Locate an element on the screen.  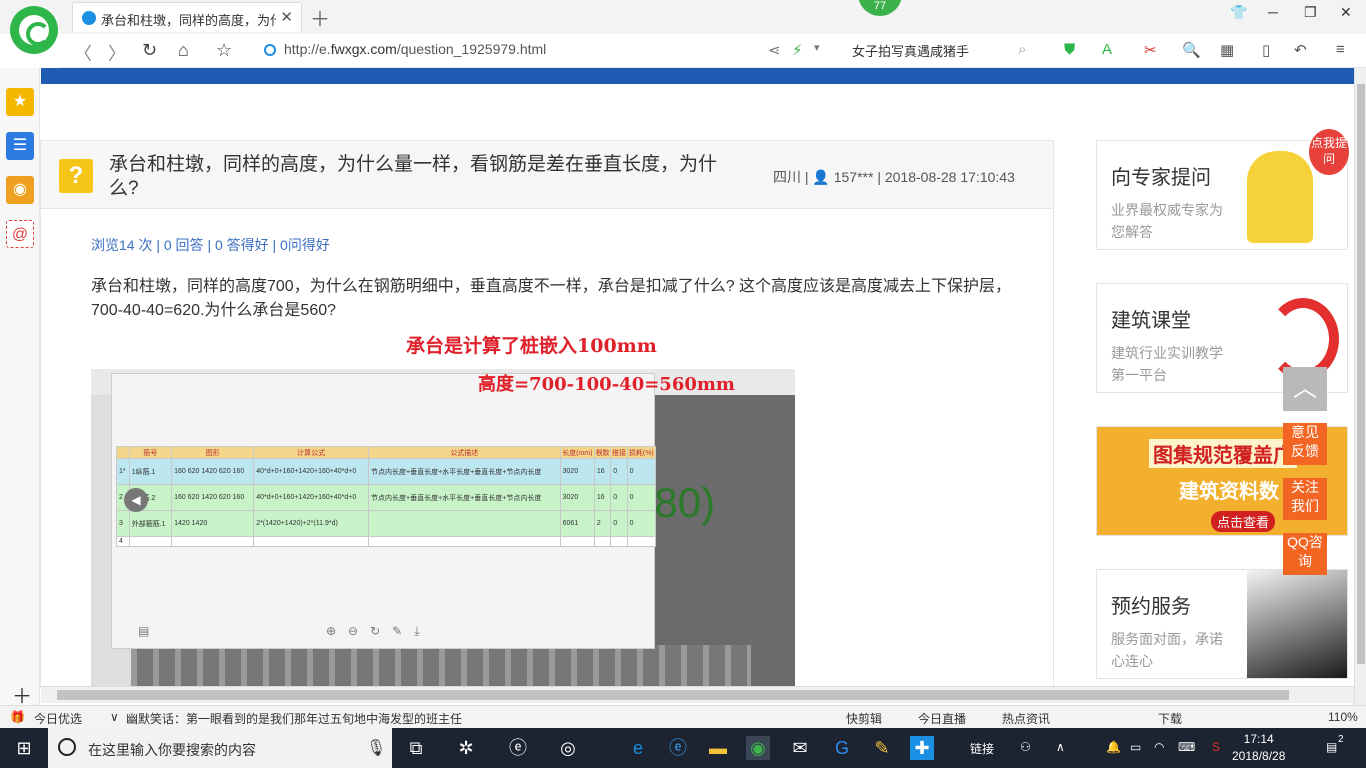
question-meta: 四川 | 👤 157*** | 2018-08-28 17:10:43 is located at coordinates (894, 177).